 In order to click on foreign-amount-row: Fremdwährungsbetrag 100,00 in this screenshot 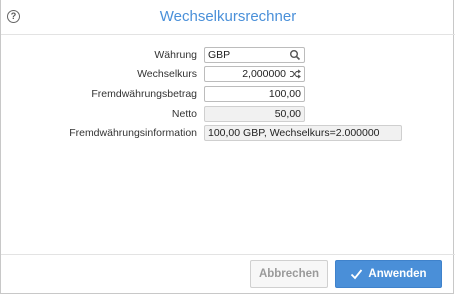, I will do `click(228, 94)`.